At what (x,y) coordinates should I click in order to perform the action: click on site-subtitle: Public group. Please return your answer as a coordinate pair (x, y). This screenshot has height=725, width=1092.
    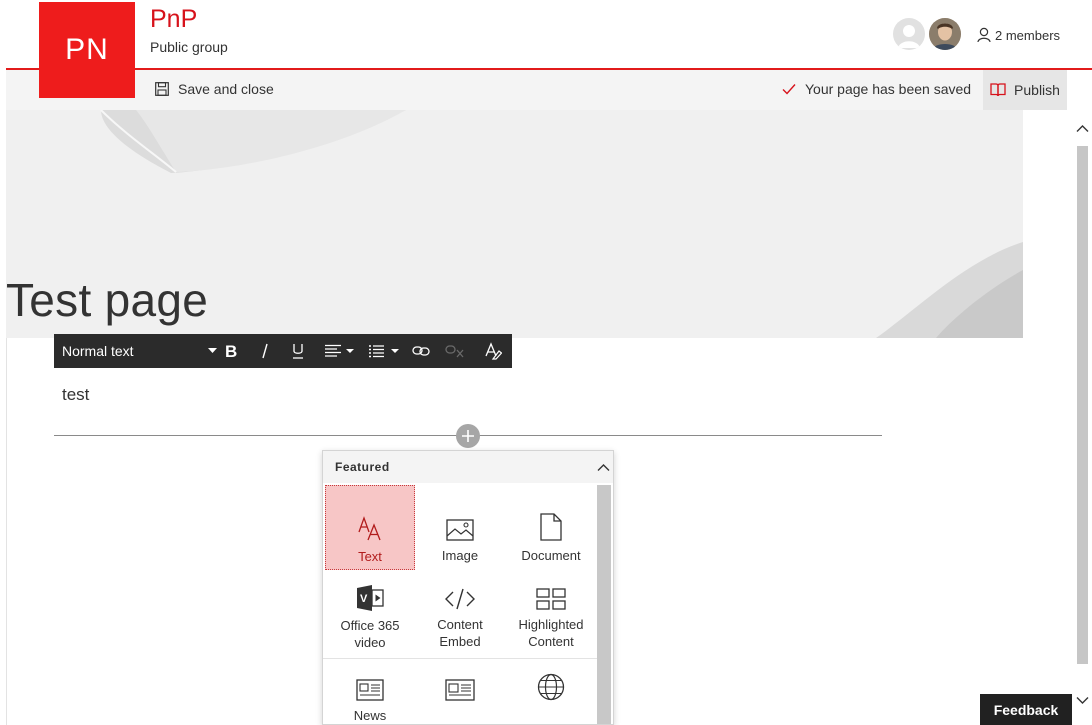
    Looking at the image, I should click on (189, 47).